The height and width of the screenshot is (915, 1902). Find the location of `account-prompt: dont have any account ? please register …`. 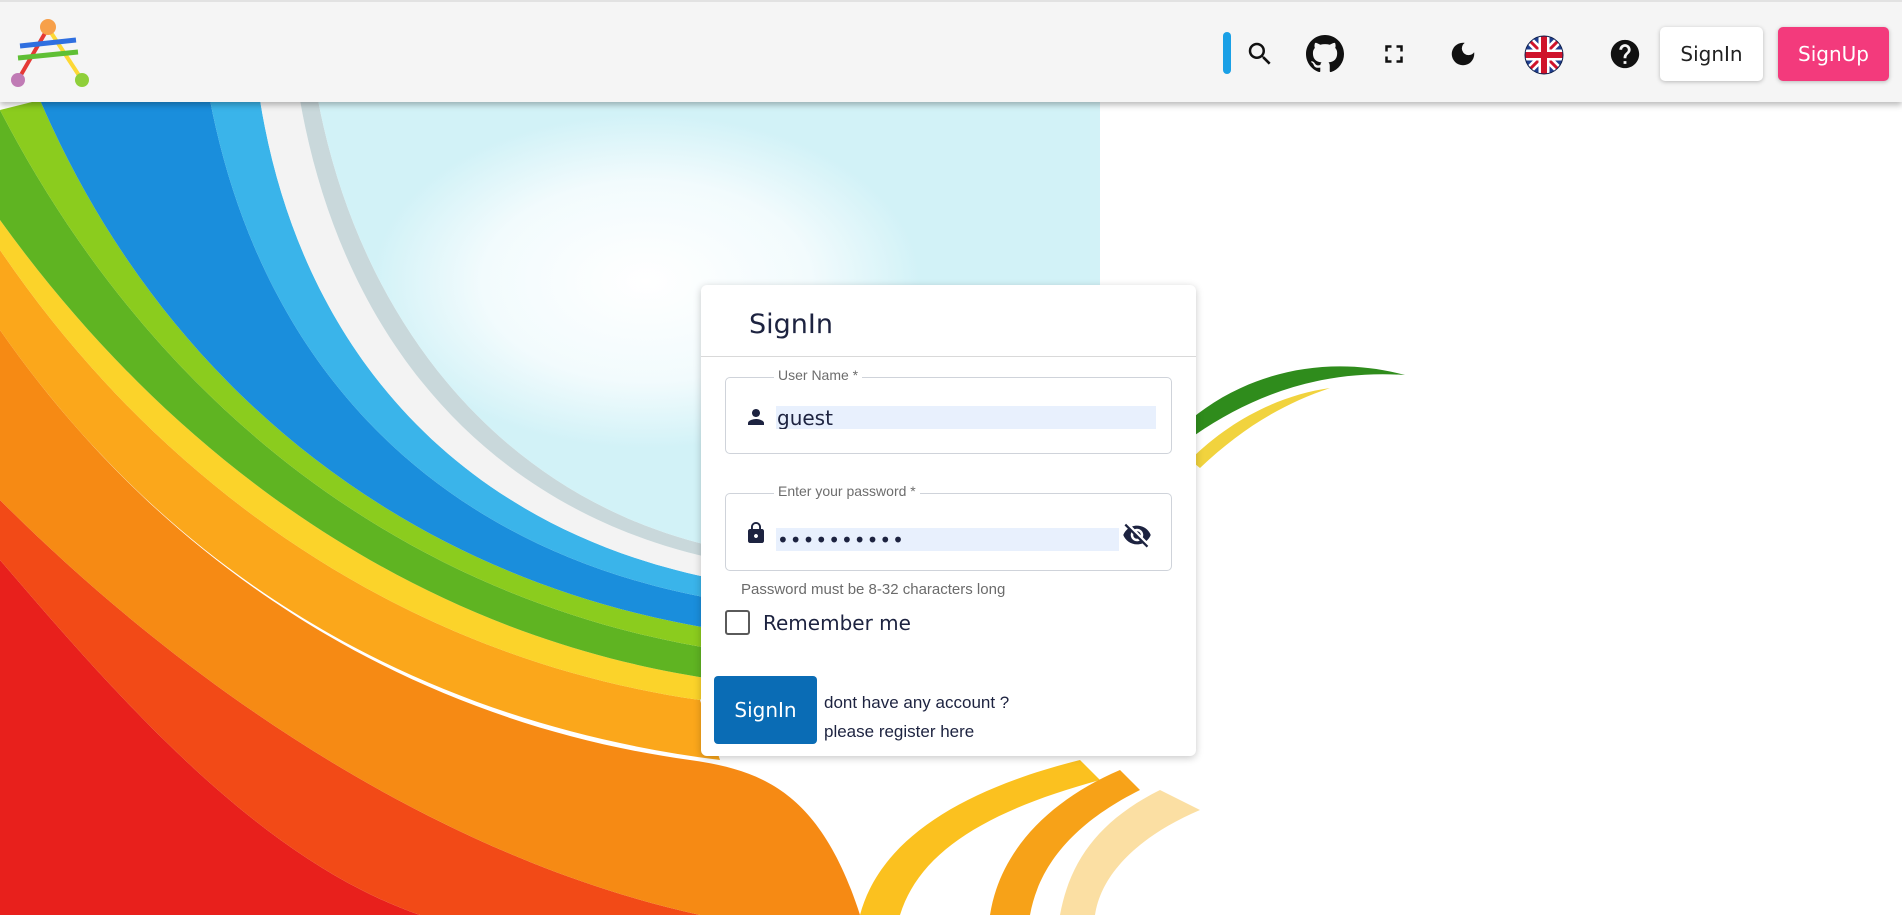

account-prompt: dont have any account ? please register … is located at coordinates (916, 717).